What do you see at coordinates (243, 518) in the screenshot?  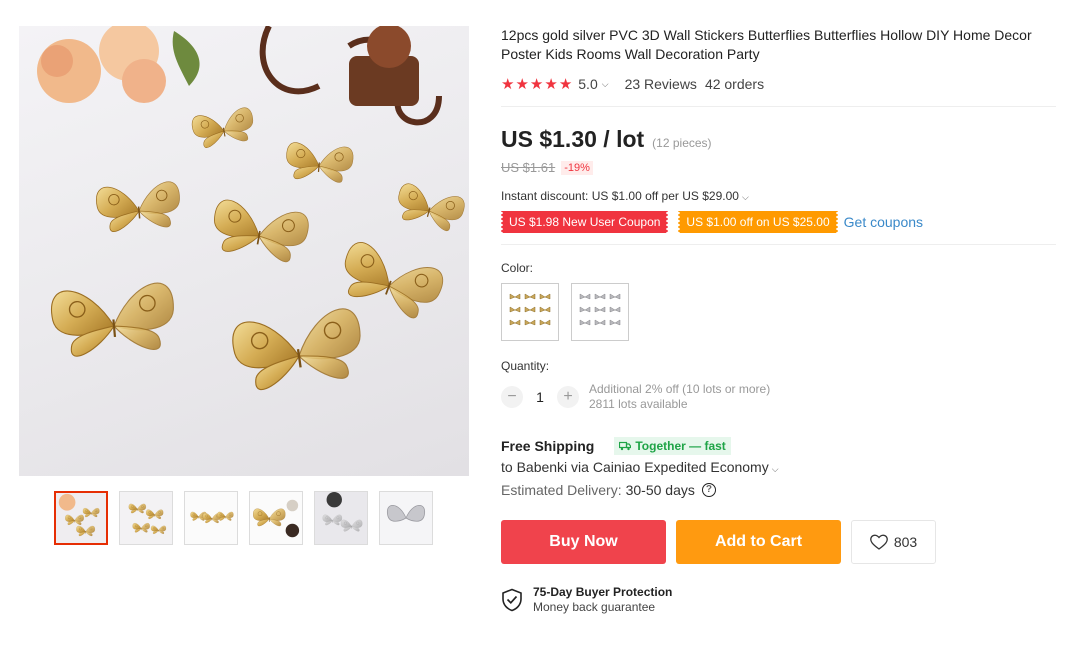 I see `thumbnail-strip` at bounding box center [243, 518].